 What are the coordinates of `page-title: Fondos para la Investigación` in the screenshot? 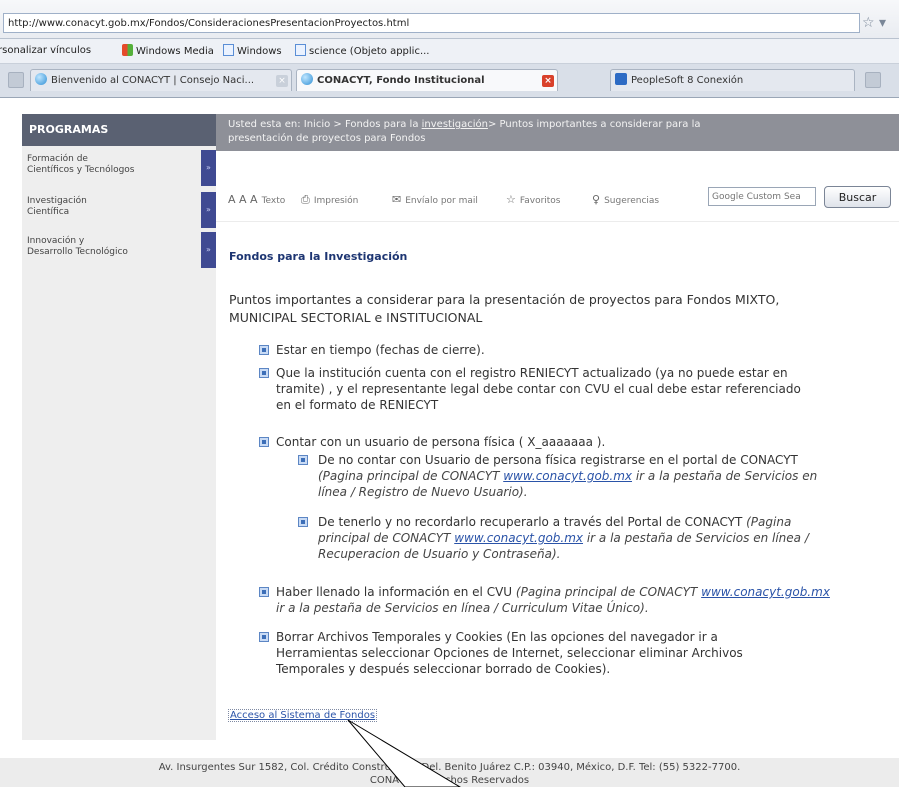 It's located at (318, 256).